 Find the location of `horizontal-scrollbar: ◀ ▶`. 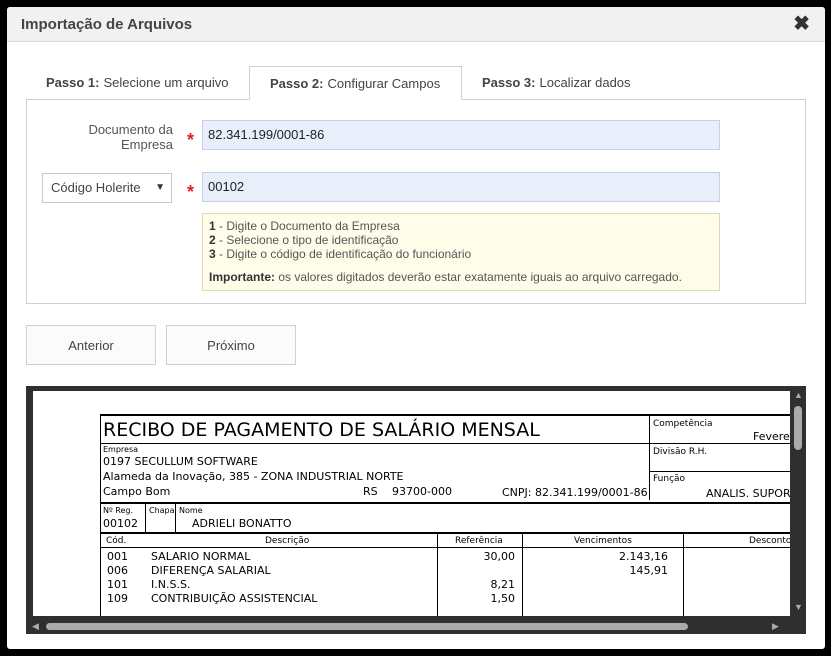

horizontal-scrollbar: ◀ ▶ is located at coordinates (416, 626).